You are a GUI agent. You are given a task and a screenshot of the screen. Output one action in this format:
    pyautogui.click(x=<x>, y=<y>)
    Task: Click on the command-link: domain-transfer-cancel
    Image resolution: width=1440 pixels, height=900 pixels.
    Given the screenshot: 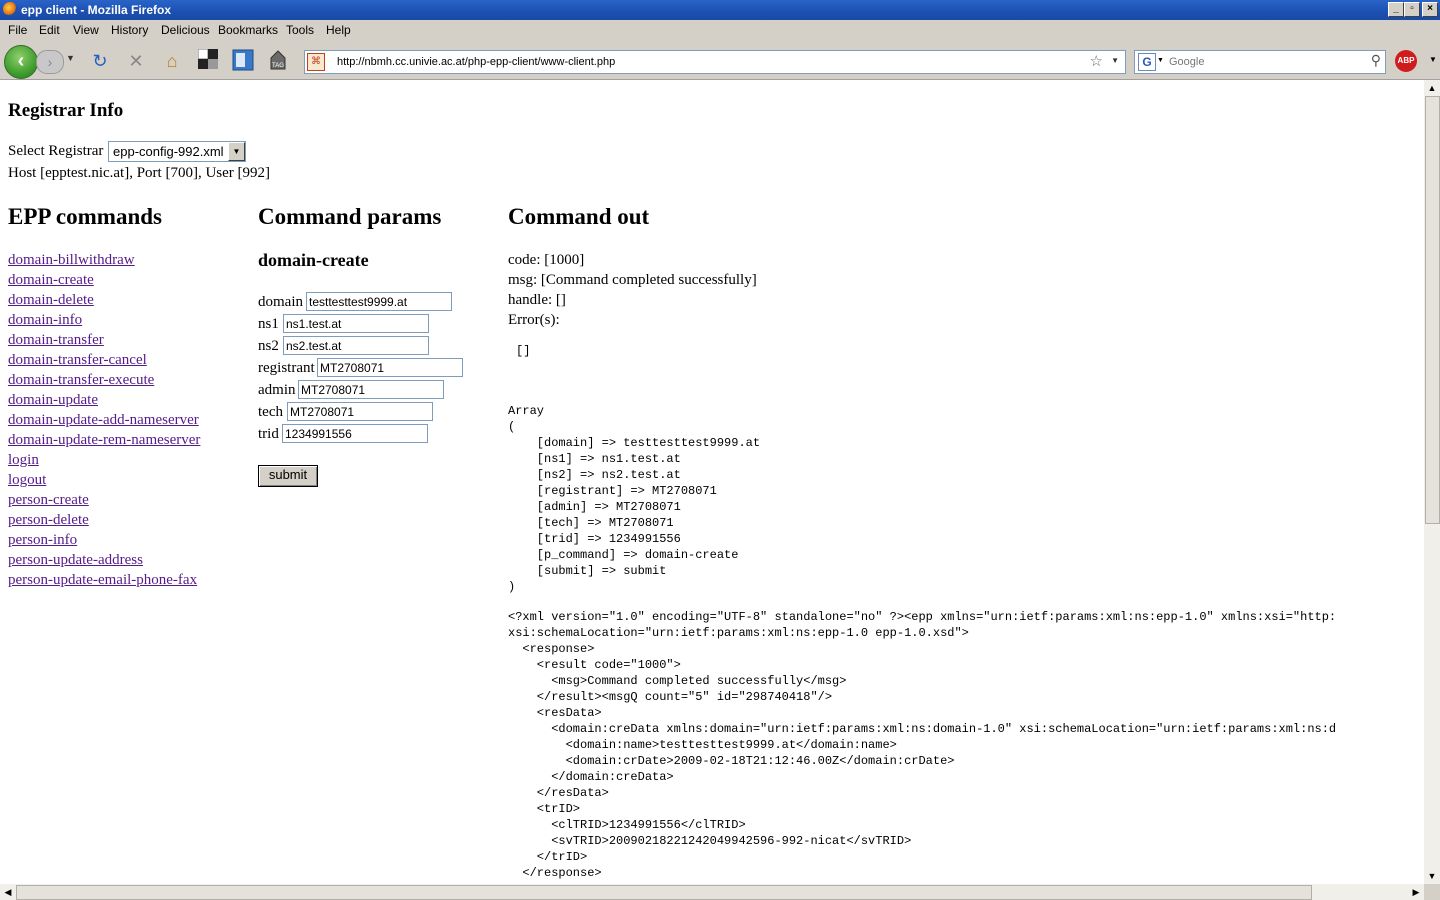 What is the action you would take?
    pyautogui.click(x=104, y=360)
    